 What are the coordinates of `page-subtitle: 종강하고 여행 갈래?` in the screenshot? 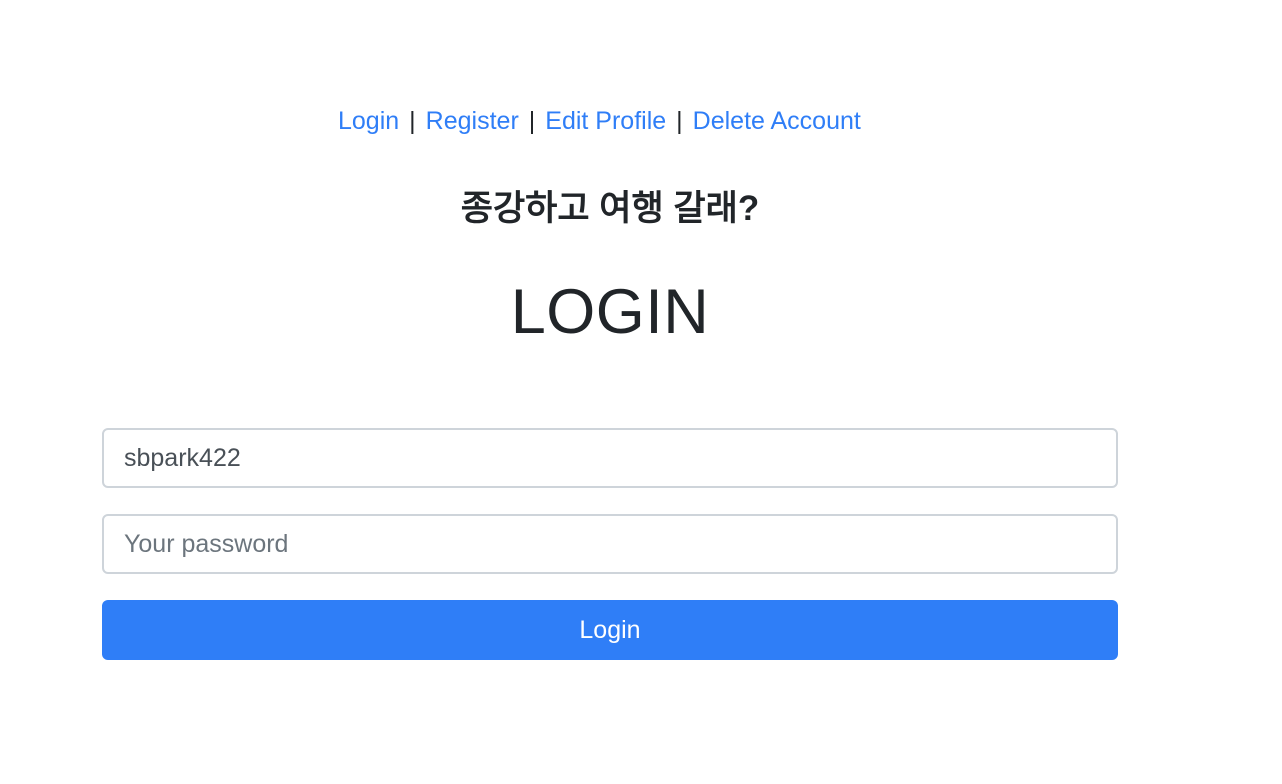 It's located at (610, 208).